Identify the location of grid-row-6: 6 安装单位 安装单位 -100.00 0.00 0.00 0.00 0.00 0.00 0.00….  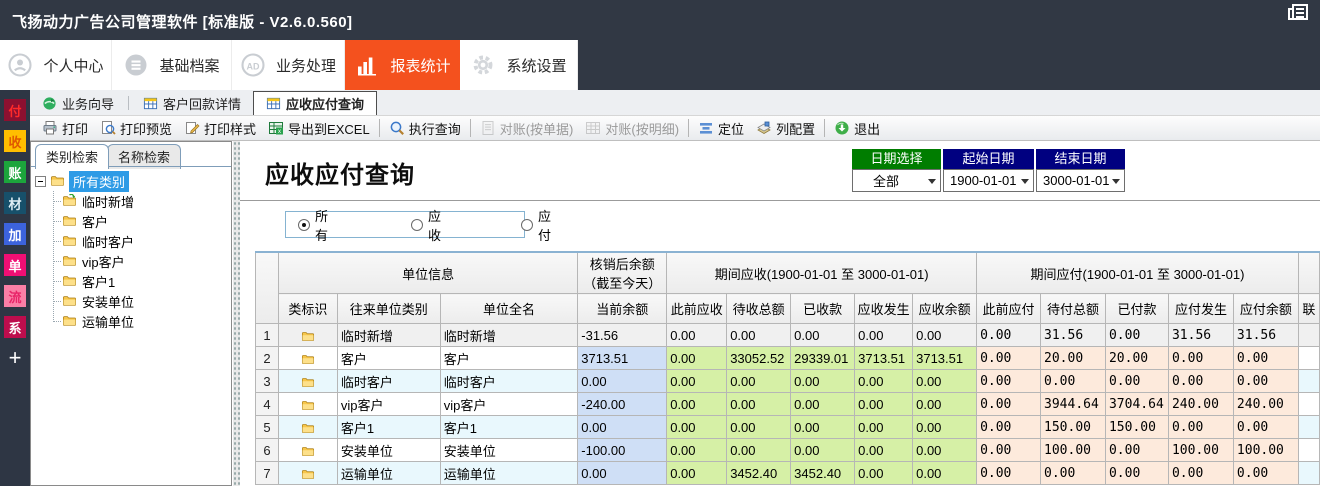
(787, 450).